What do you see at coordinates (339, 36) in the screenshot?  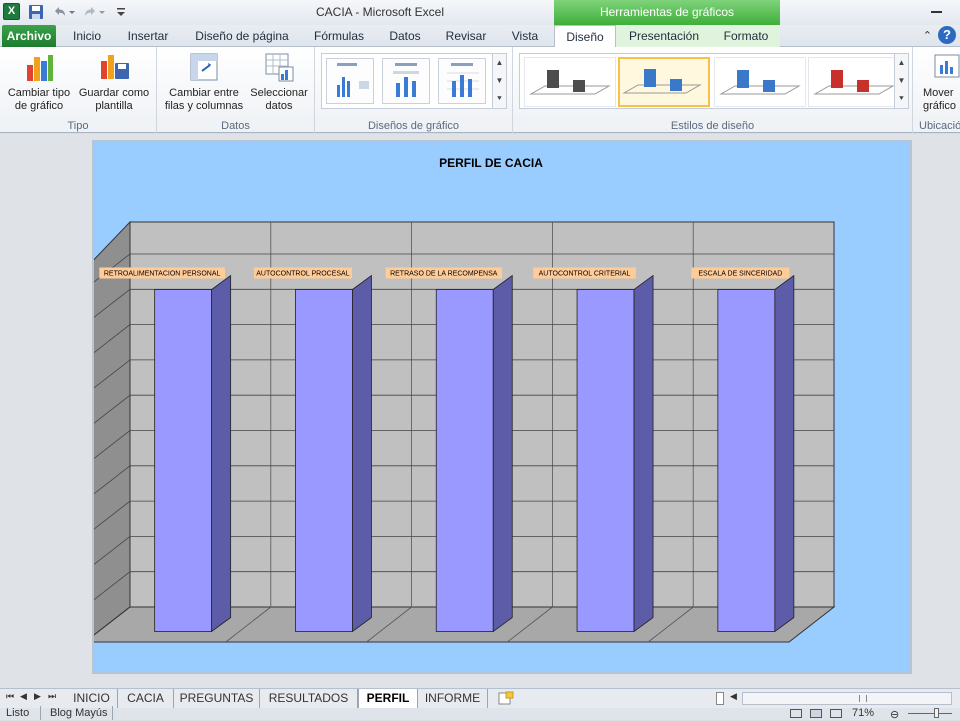 I see `tab-formulas: Fórmulas` at bounding box center [339, 36].